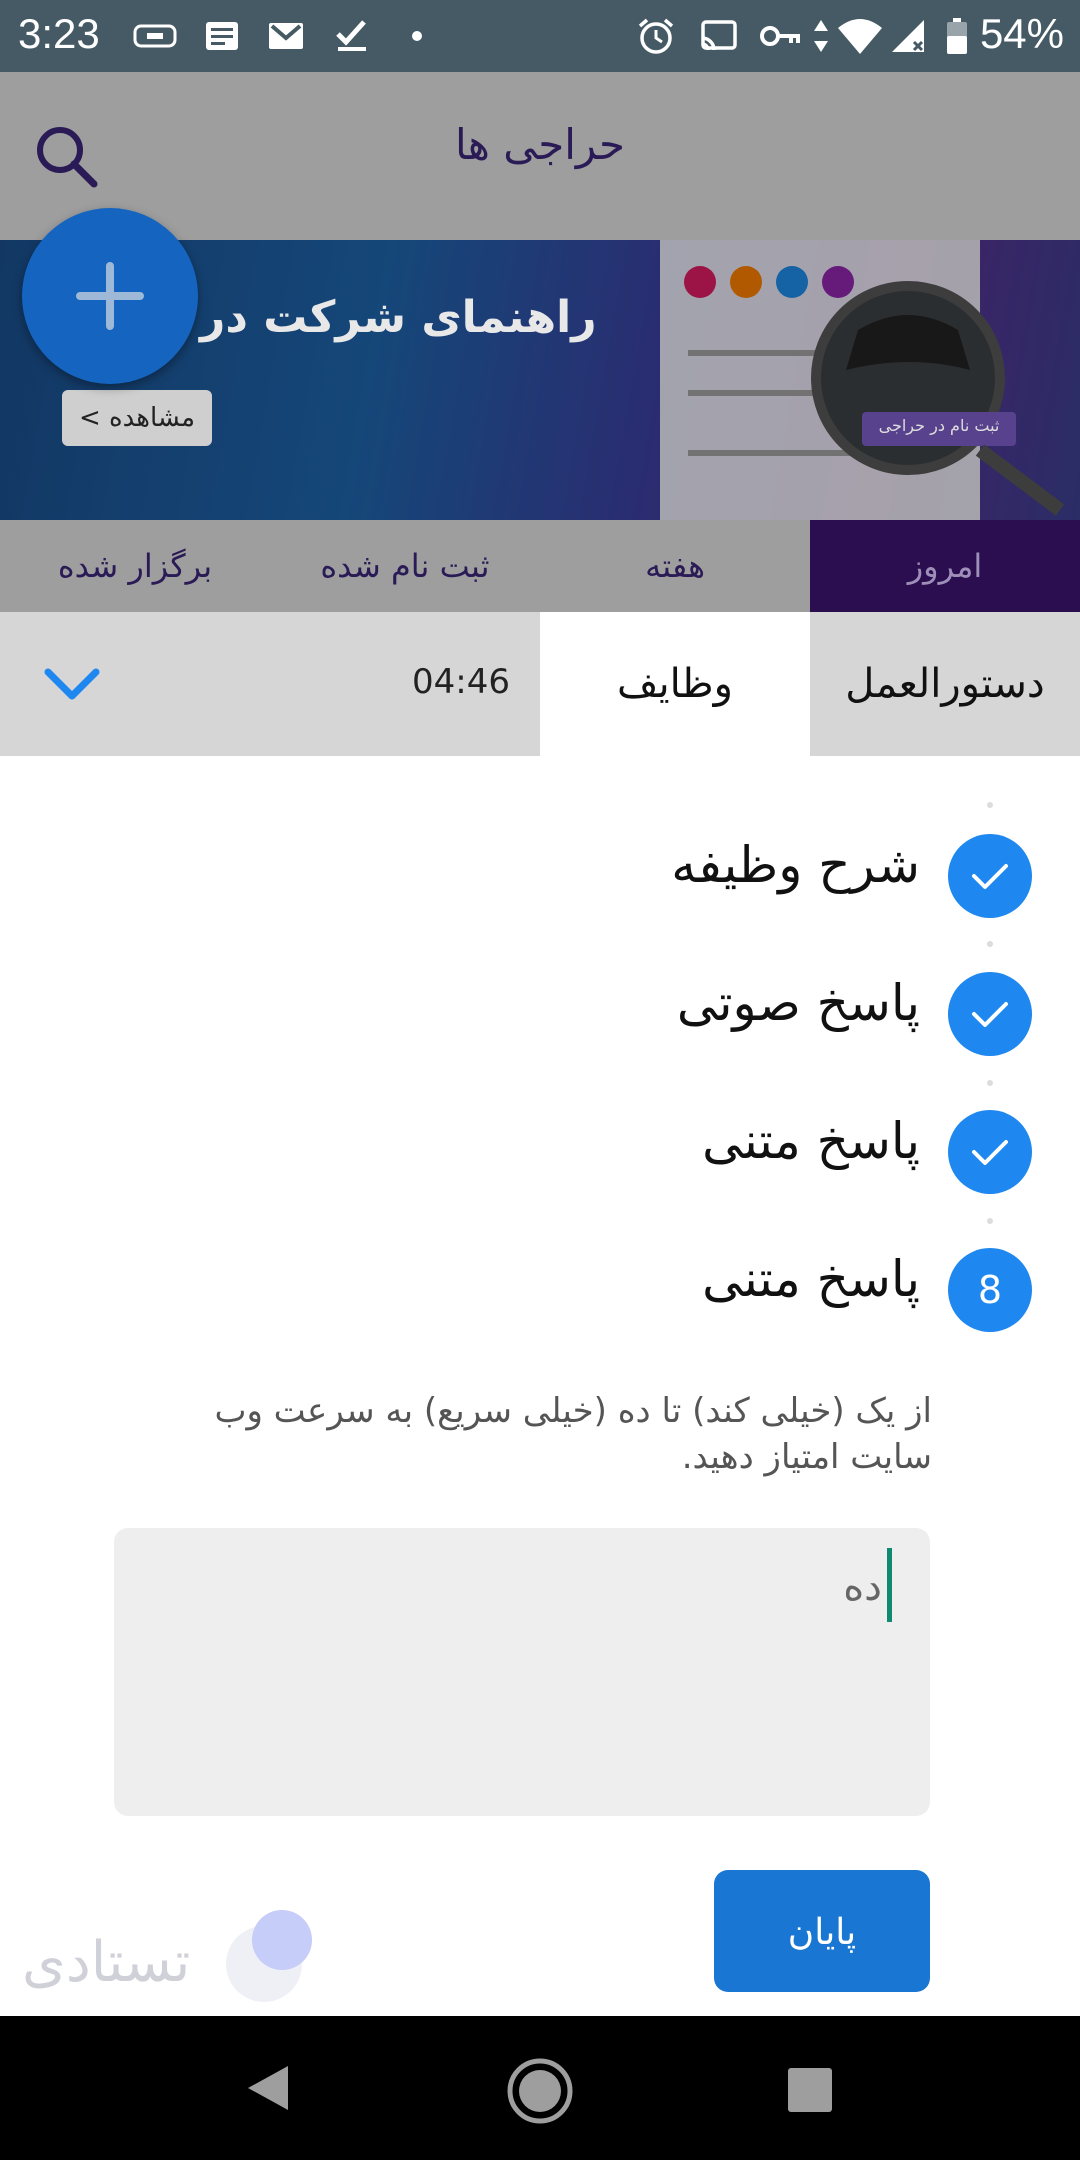  What do you see at coordinates (822, 1931) in the screenshot?
I see `finish-button: پایان` at bounding box center [822, 1931].